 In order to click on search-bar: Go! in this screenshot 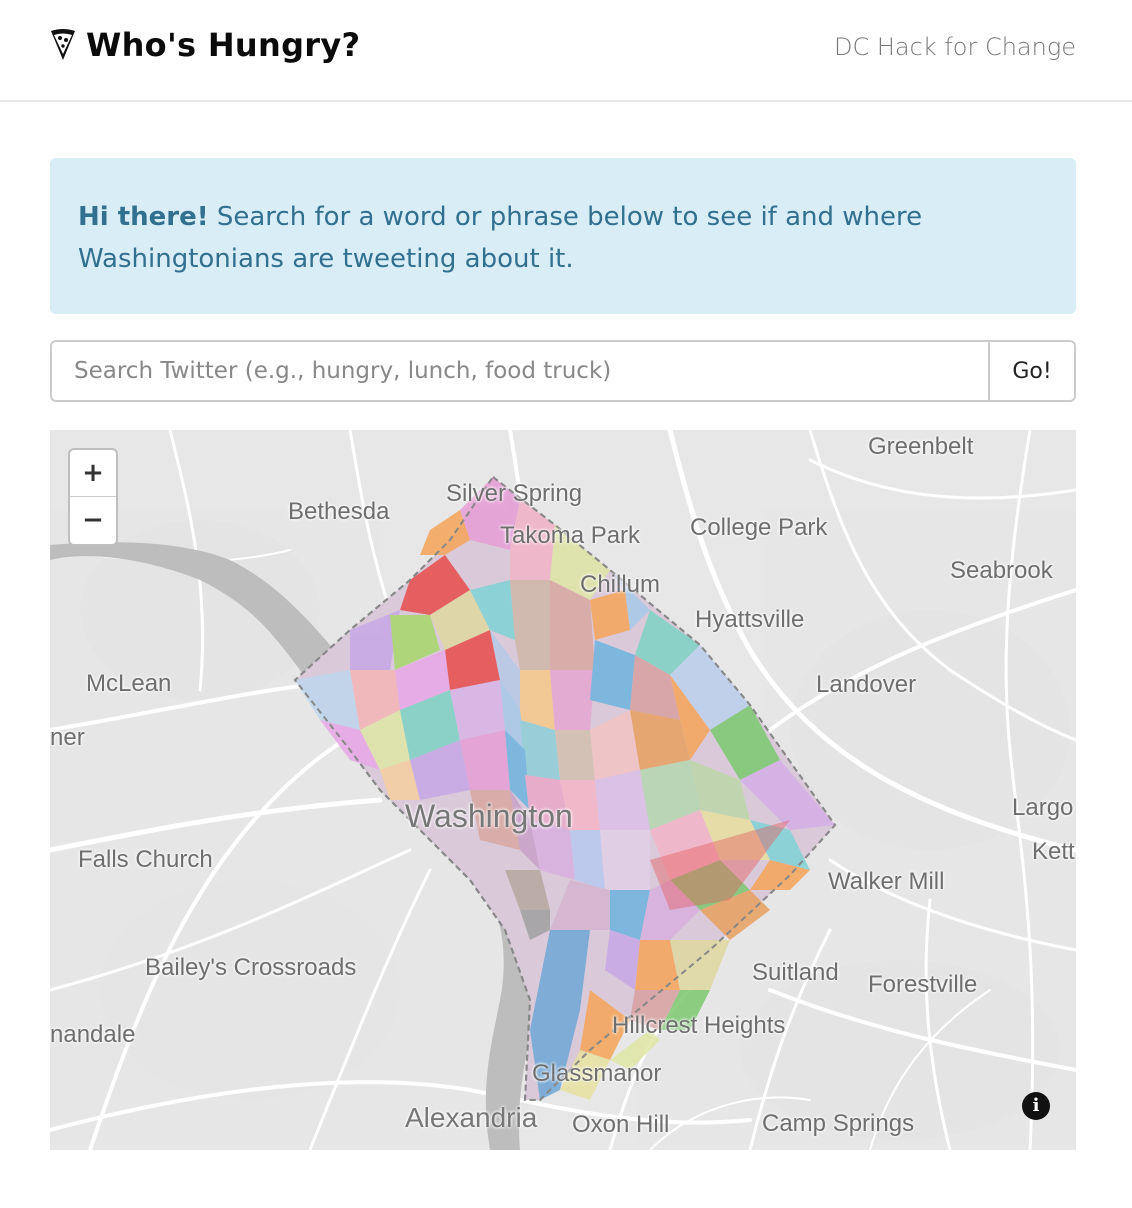, I will do `click(563, 371)`.